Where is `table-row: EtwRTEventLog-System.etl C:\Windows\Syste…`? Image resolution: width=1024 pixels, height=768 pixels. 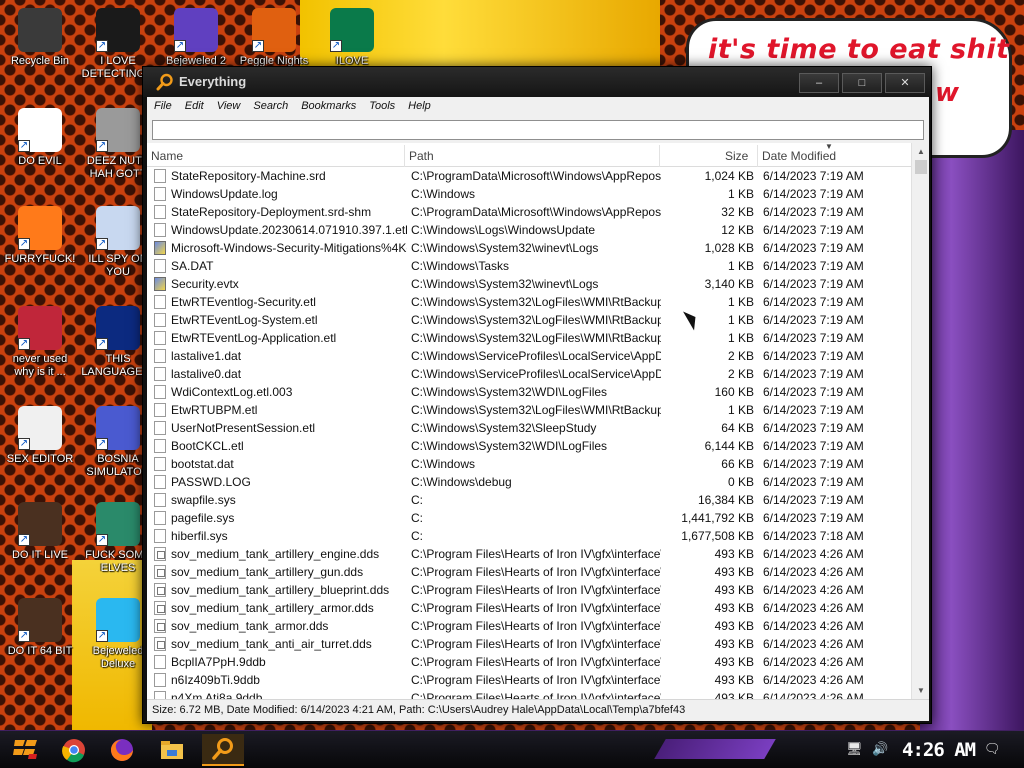
table-row: EtwRTEventLog-System.etl C:\Windows\Syste… is located at coordinates (529, 320).